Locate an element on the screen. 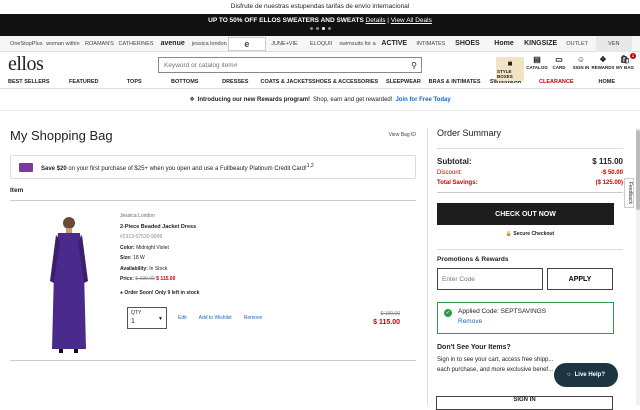  live-help-button: ○ Live Help? is located at coordinates (586, 375).